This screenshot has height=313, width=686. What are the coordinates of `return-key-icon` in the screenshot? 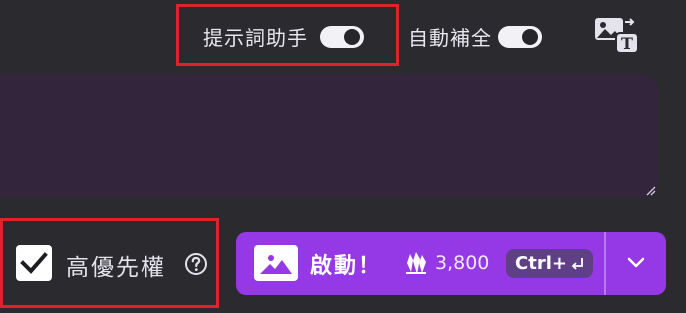 It's located at (577, 263).